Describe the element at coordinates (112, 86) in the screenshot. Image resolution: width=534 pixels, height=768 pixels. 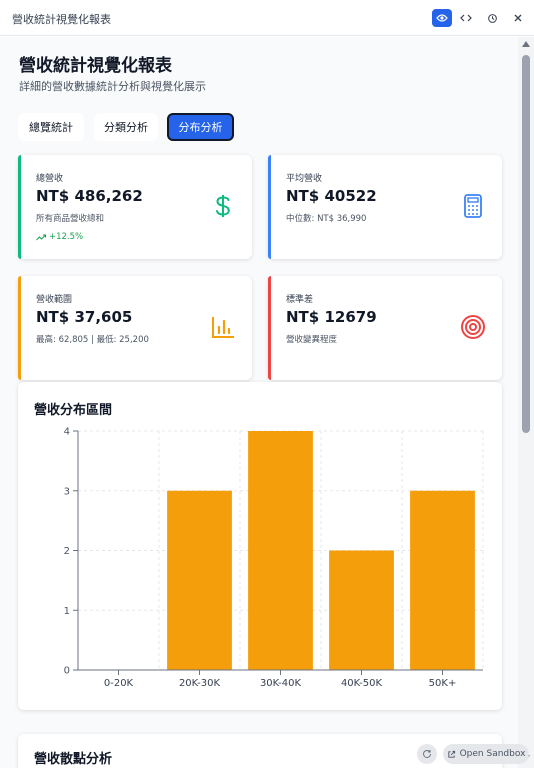
I see `page-subtitle: 詳細的營收數據統計分析與視覺化展示` at that location.